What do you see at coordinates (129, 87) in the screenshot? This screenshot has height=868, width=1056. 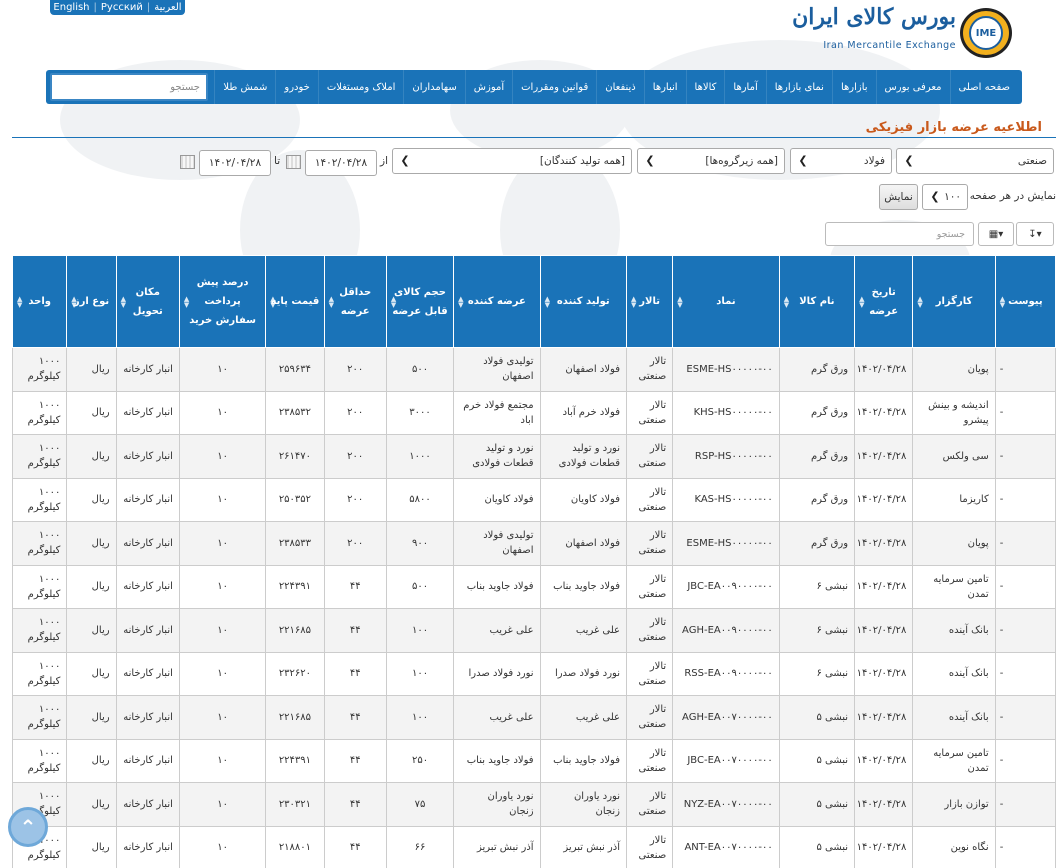 I see `nav-search-input: جستجو` at bounding box center [129, 87].